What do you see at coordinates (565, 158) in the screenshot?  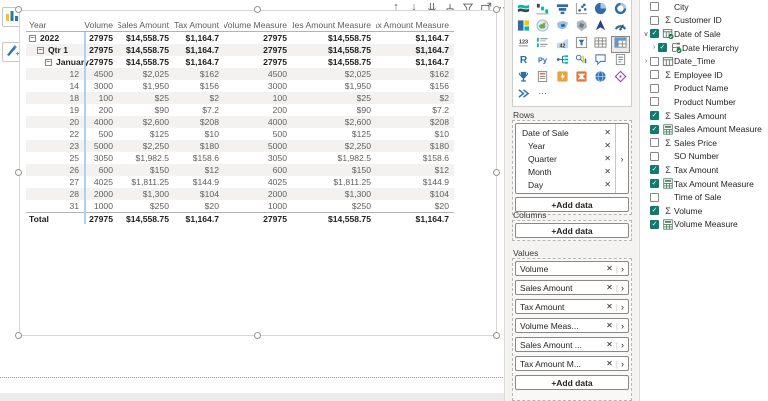 I see `rows-field-quarter: Quarter ✕` at bounding box center [565, 158].